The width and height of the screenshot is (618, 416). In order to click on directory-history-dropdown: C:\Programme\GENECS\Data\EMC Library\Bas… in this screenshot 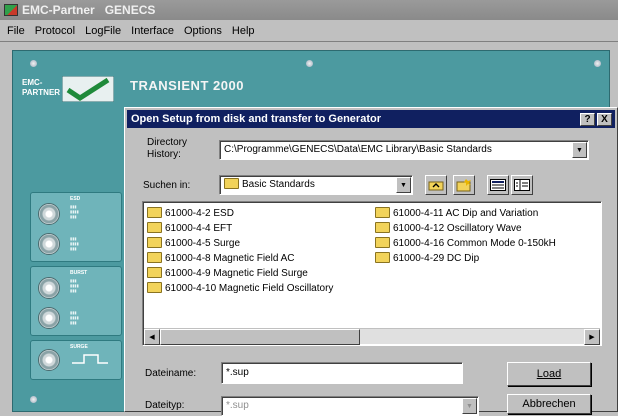, I will do `click(404, 150)`.